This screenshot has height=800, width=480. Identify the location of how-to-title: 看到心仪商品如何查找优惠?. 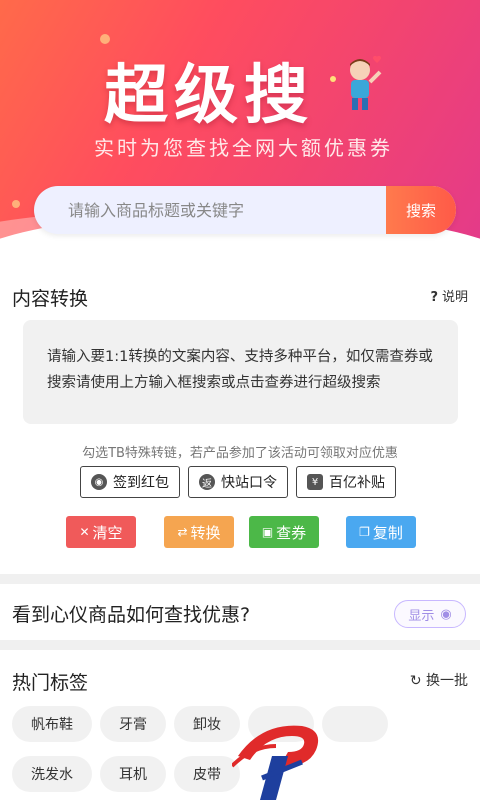
(131, 615).